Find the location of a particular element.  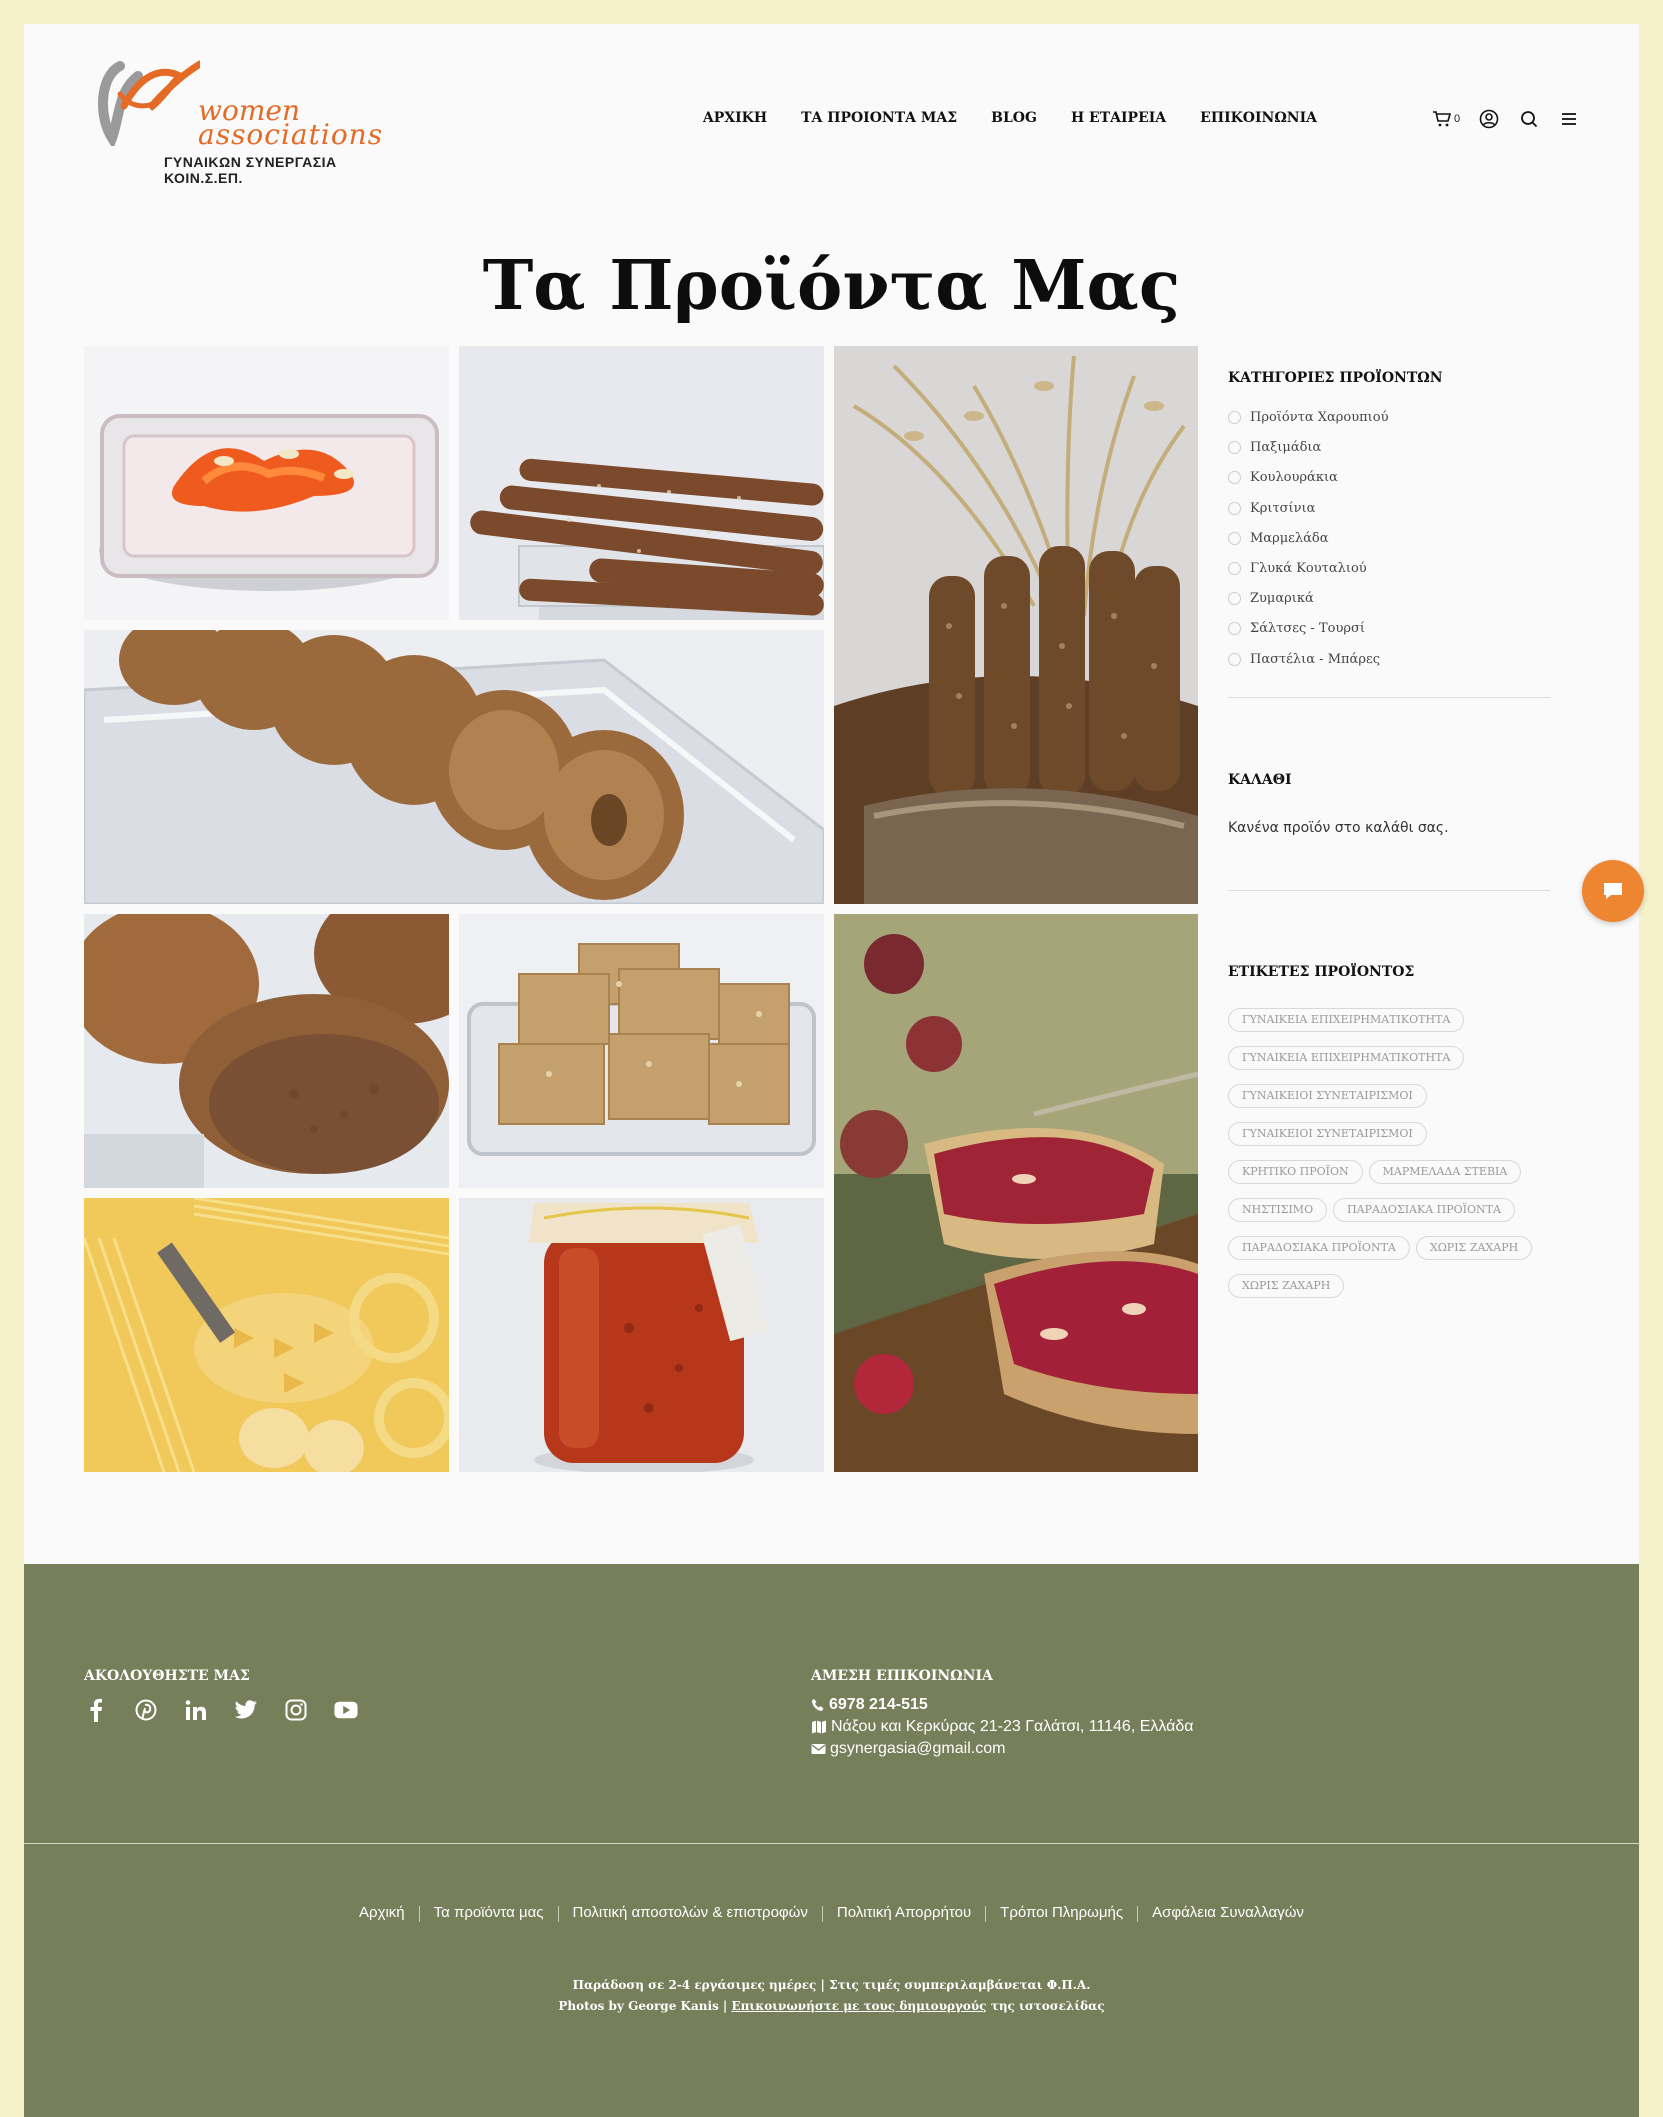

product-image-sauce-jar is located at coordinates (641, 1335).